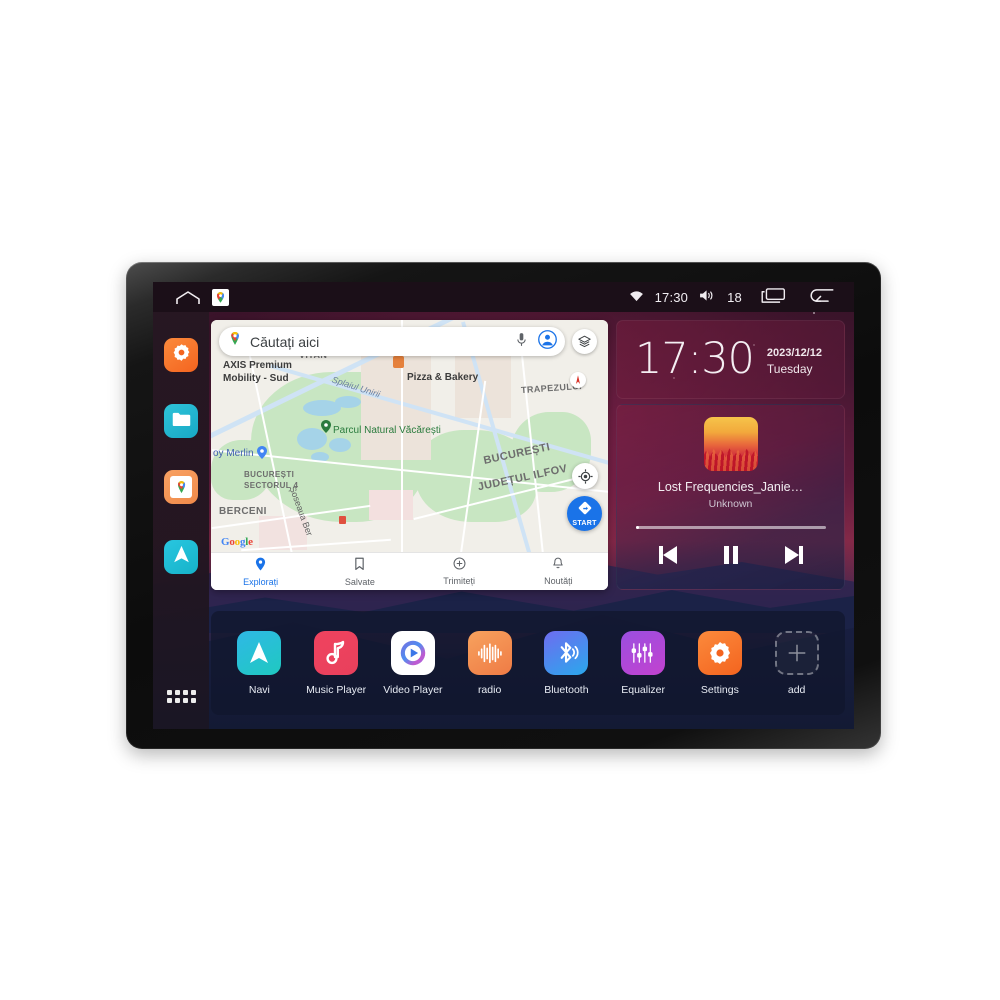  Describe the element at coordinates (398, 362) in the screenshot. I see `map-poi-restaurant` at that location.